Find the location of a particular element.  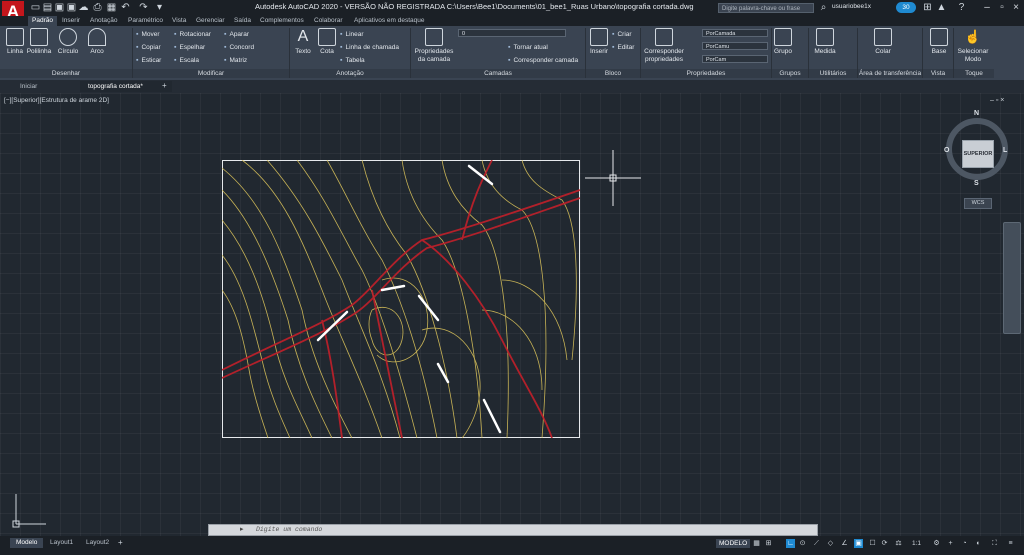

save-as-icon: ▣ is located at coordinates (71, 7).